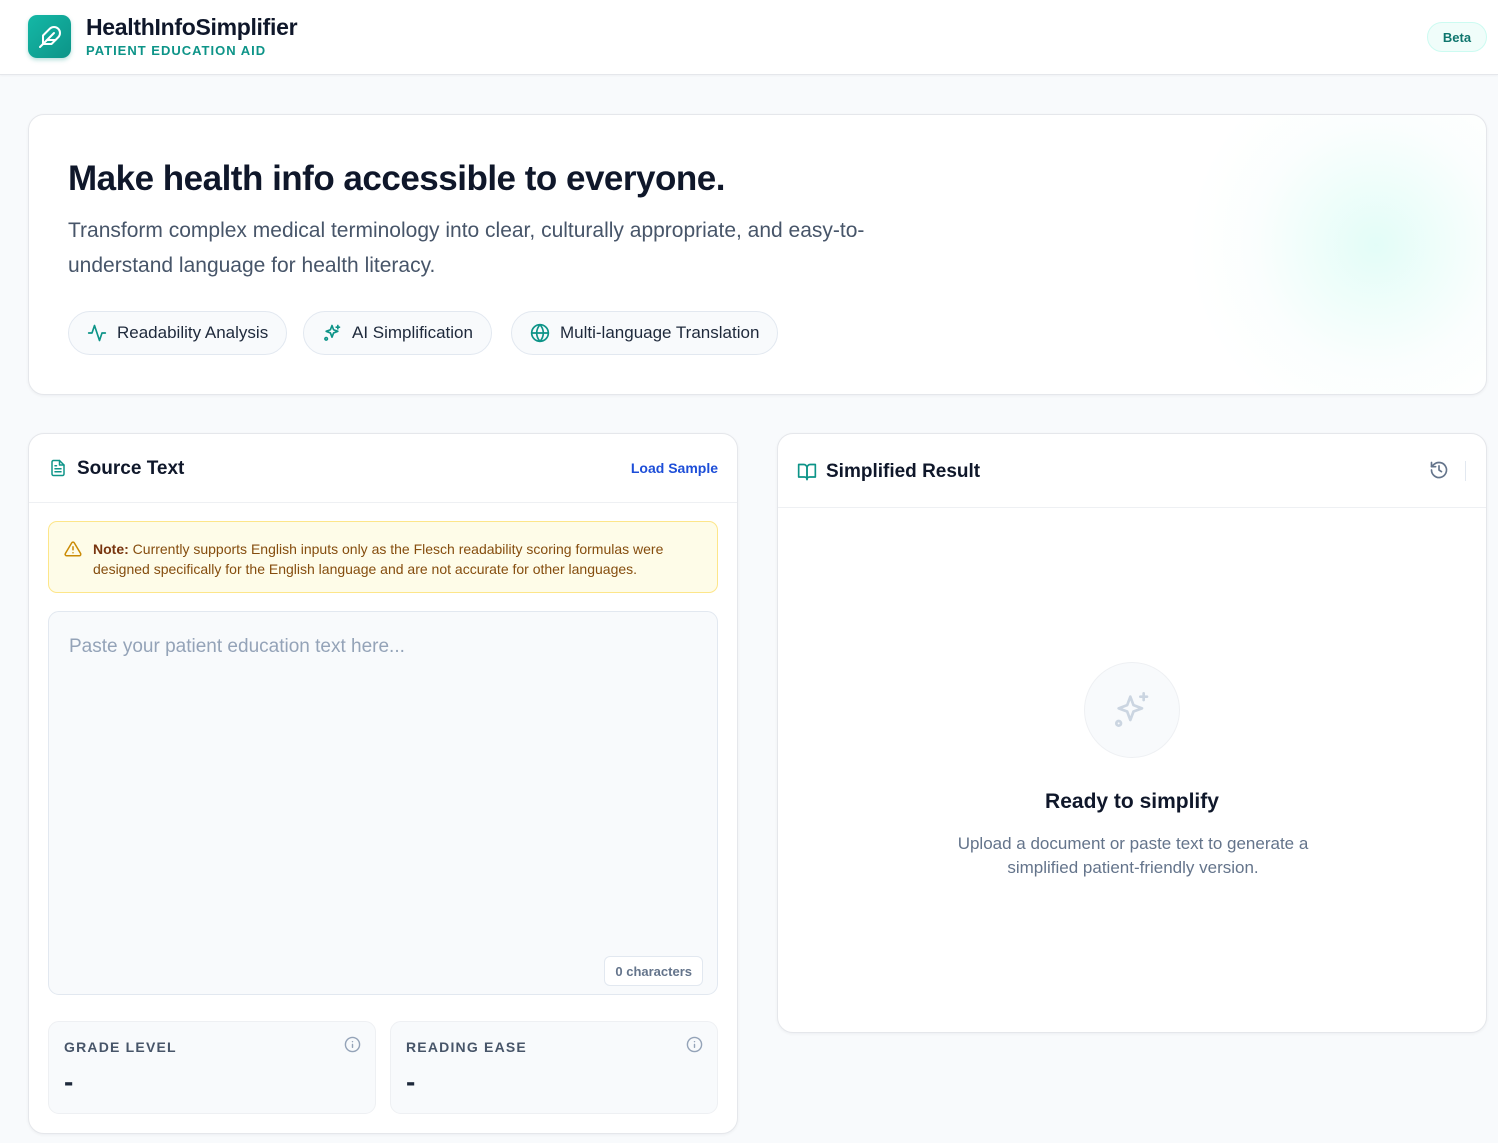  Describe the element at coordinates (1439, 470) in the screenshot. I see `history-icon` at that location.